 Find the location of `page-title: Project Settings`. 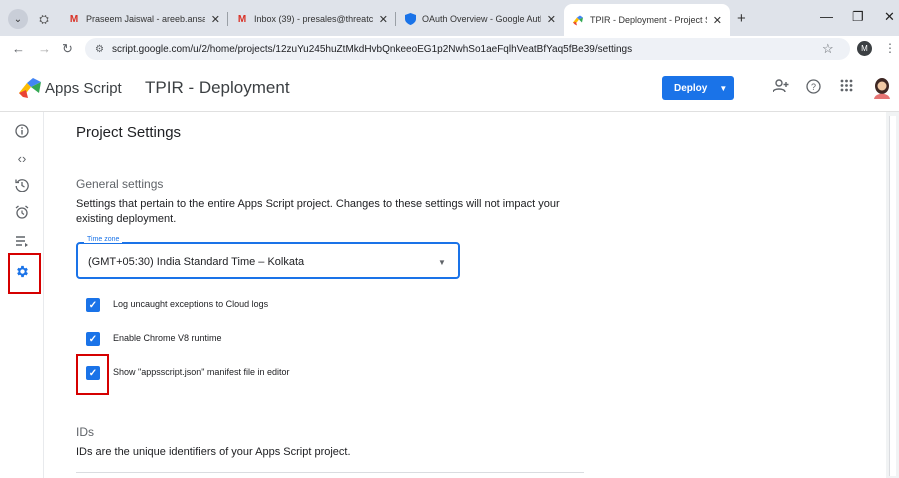

page-title: Project Settings is located at coordinates (129, 132).